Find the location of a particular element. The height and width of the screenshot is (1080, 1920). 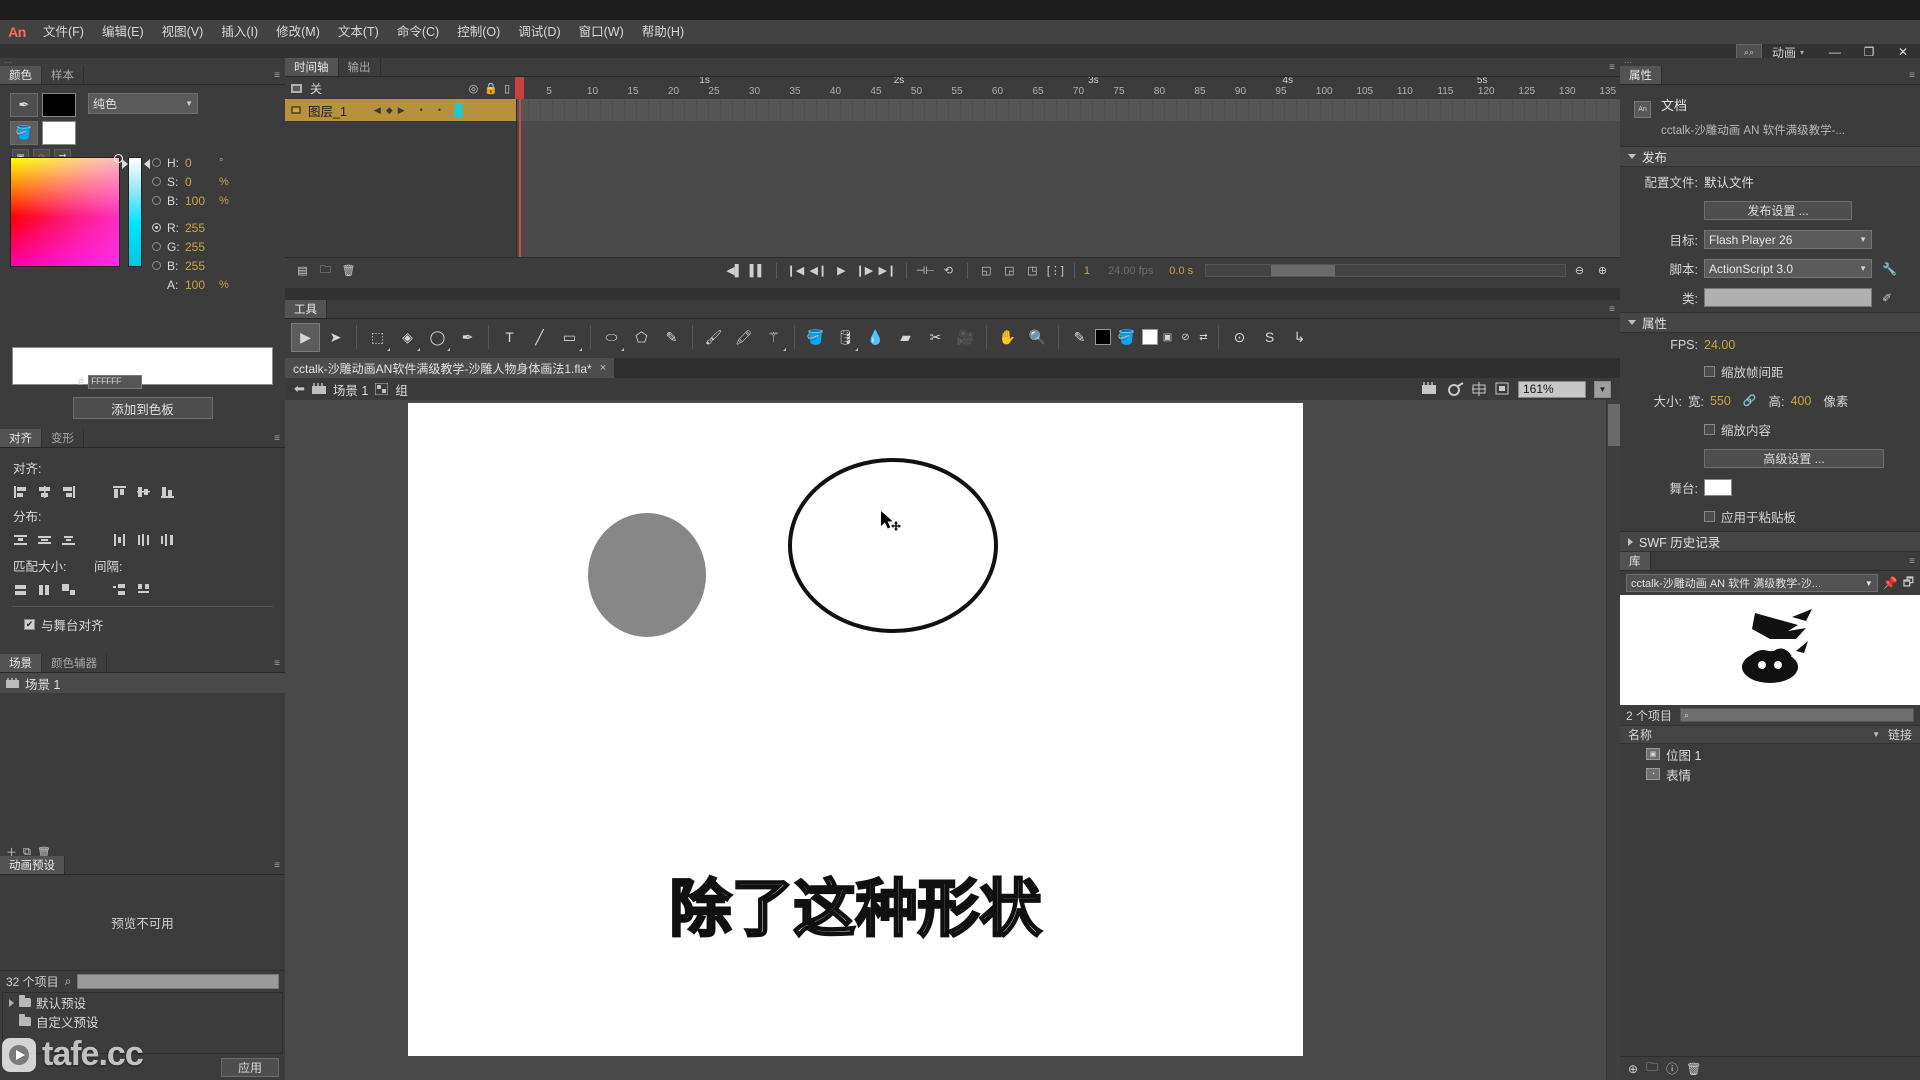

stage-color-swatch is located at coordinates (1718, 487).